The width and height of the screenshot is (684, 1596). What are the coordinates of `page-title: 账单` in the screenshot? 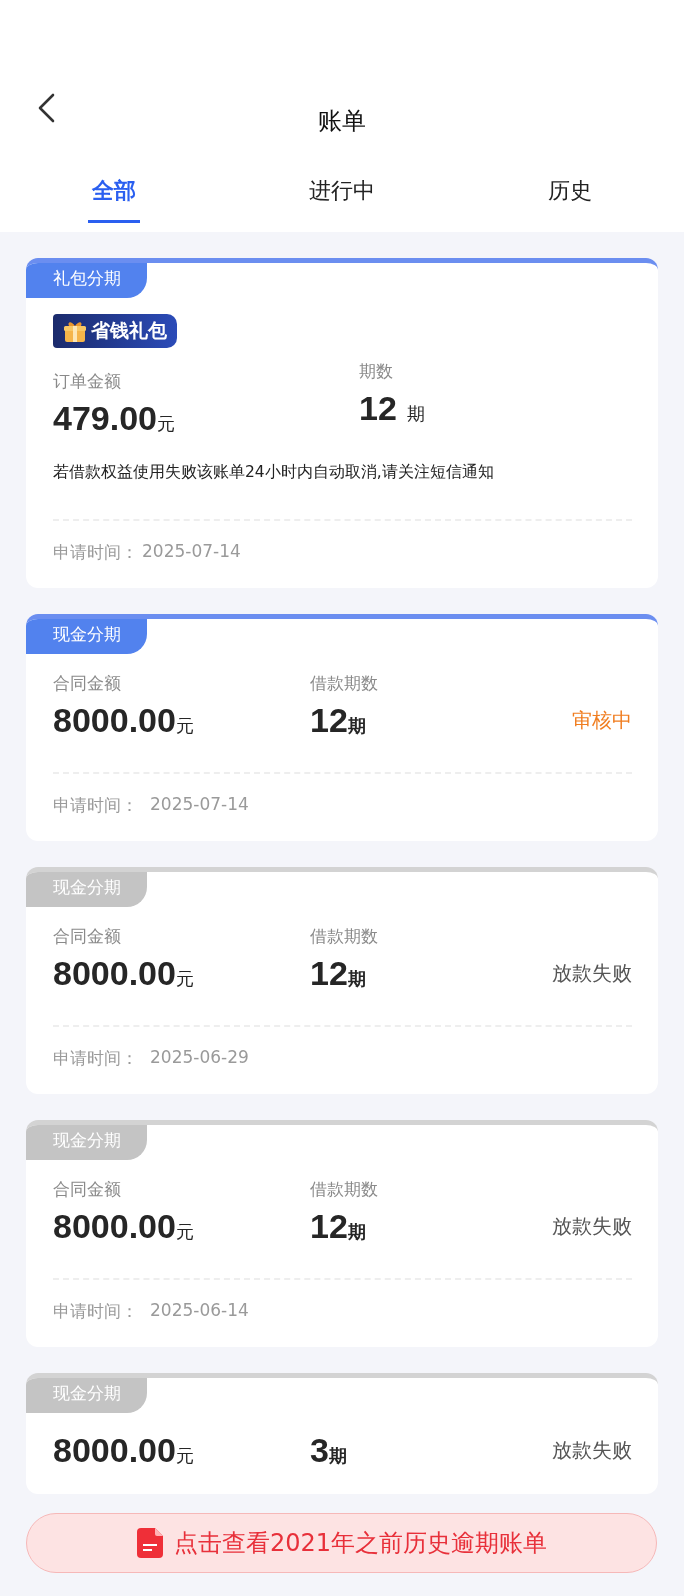 It's located at (342, 121).